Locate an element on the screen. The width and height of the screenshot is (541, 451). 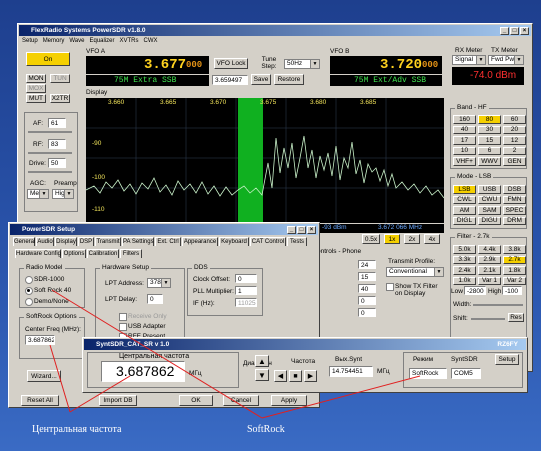
mode-am: AM is located at coordinates (464, 210).